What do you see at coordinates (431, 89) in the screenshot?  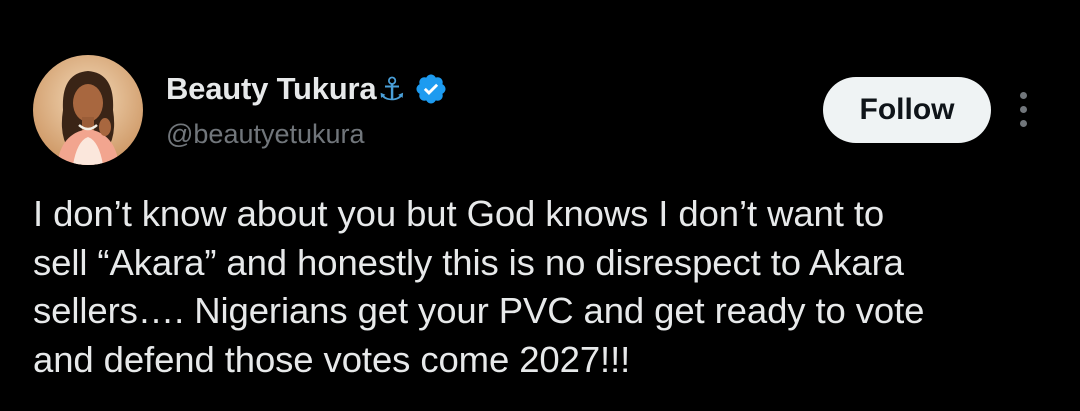 I see `verified-badge-icon` at bounding box center [431, 89].